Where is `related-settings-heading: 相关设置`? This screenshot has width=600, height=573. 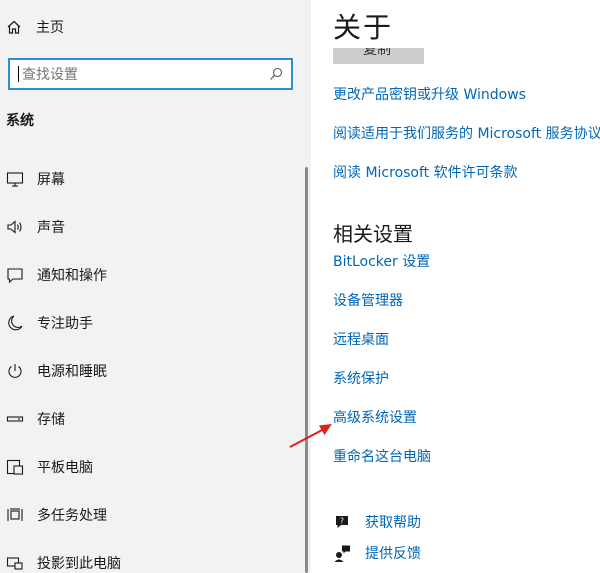 related-settings-heading: 相关设置 is located at coordinates (373, 234).